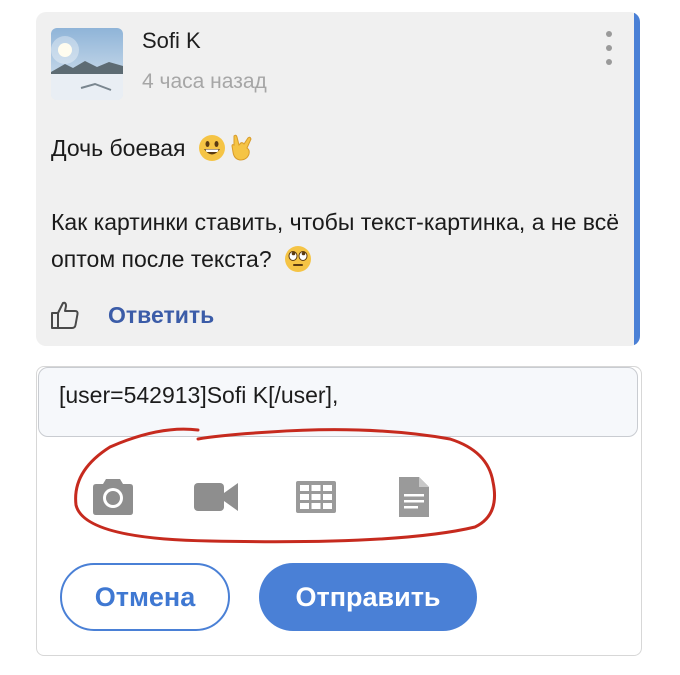  Describe the element at coordinates (171, 41) in the screenshot. I see `comment-author: Sofi K` at that location.